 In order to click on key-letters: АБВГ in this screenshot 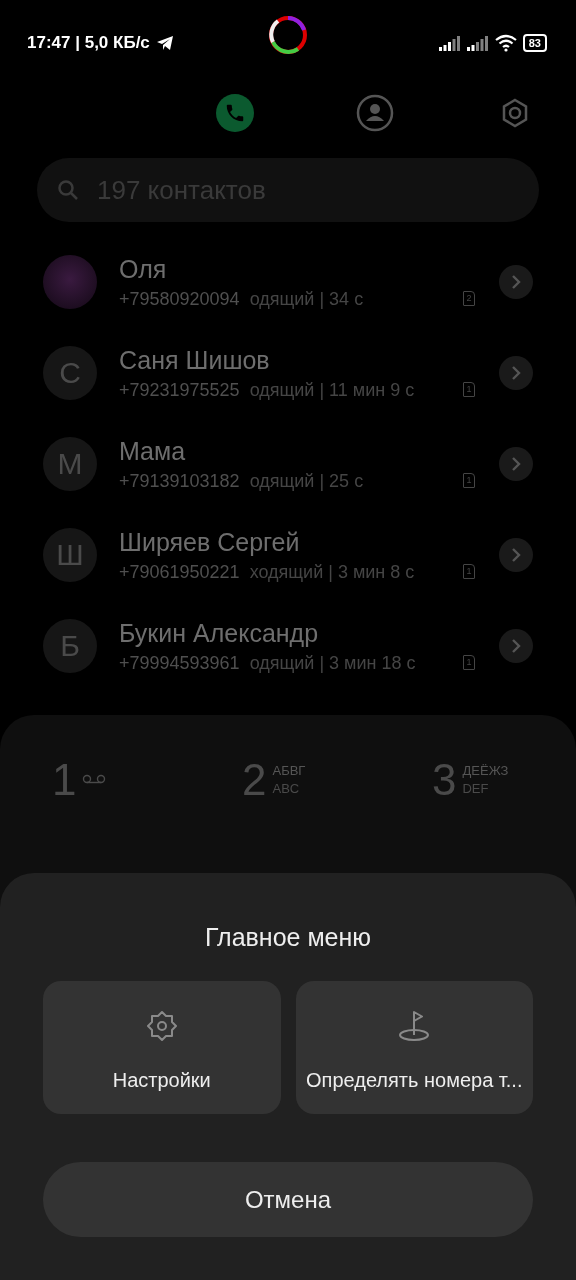, I will do `click(289, 771)`.